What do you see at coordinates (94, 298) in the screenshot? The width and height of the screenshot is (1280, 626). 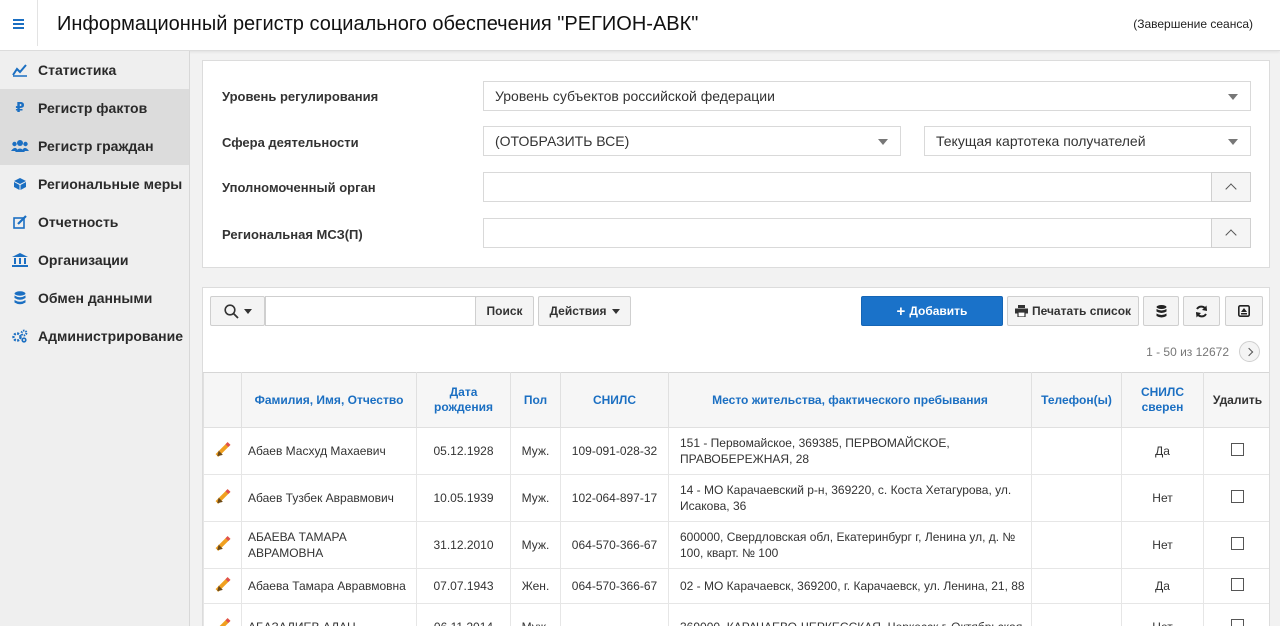 I see `sidebar-item-data-exchange: Обмен данными` at bounding box center [94, 298].